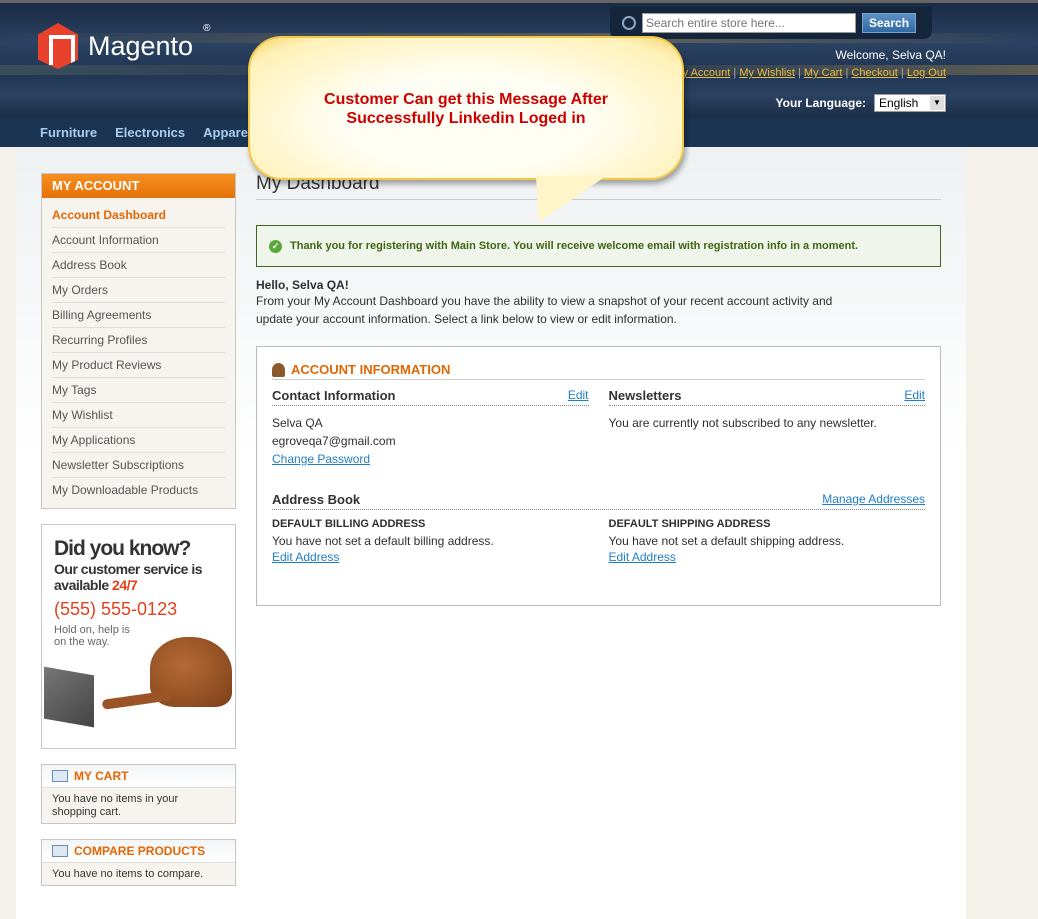  Describe the element at coordinates (138, 490) in the screenshot. I see `sidebar-item-my-downloadable-products: My Downloadable Products` at that location.